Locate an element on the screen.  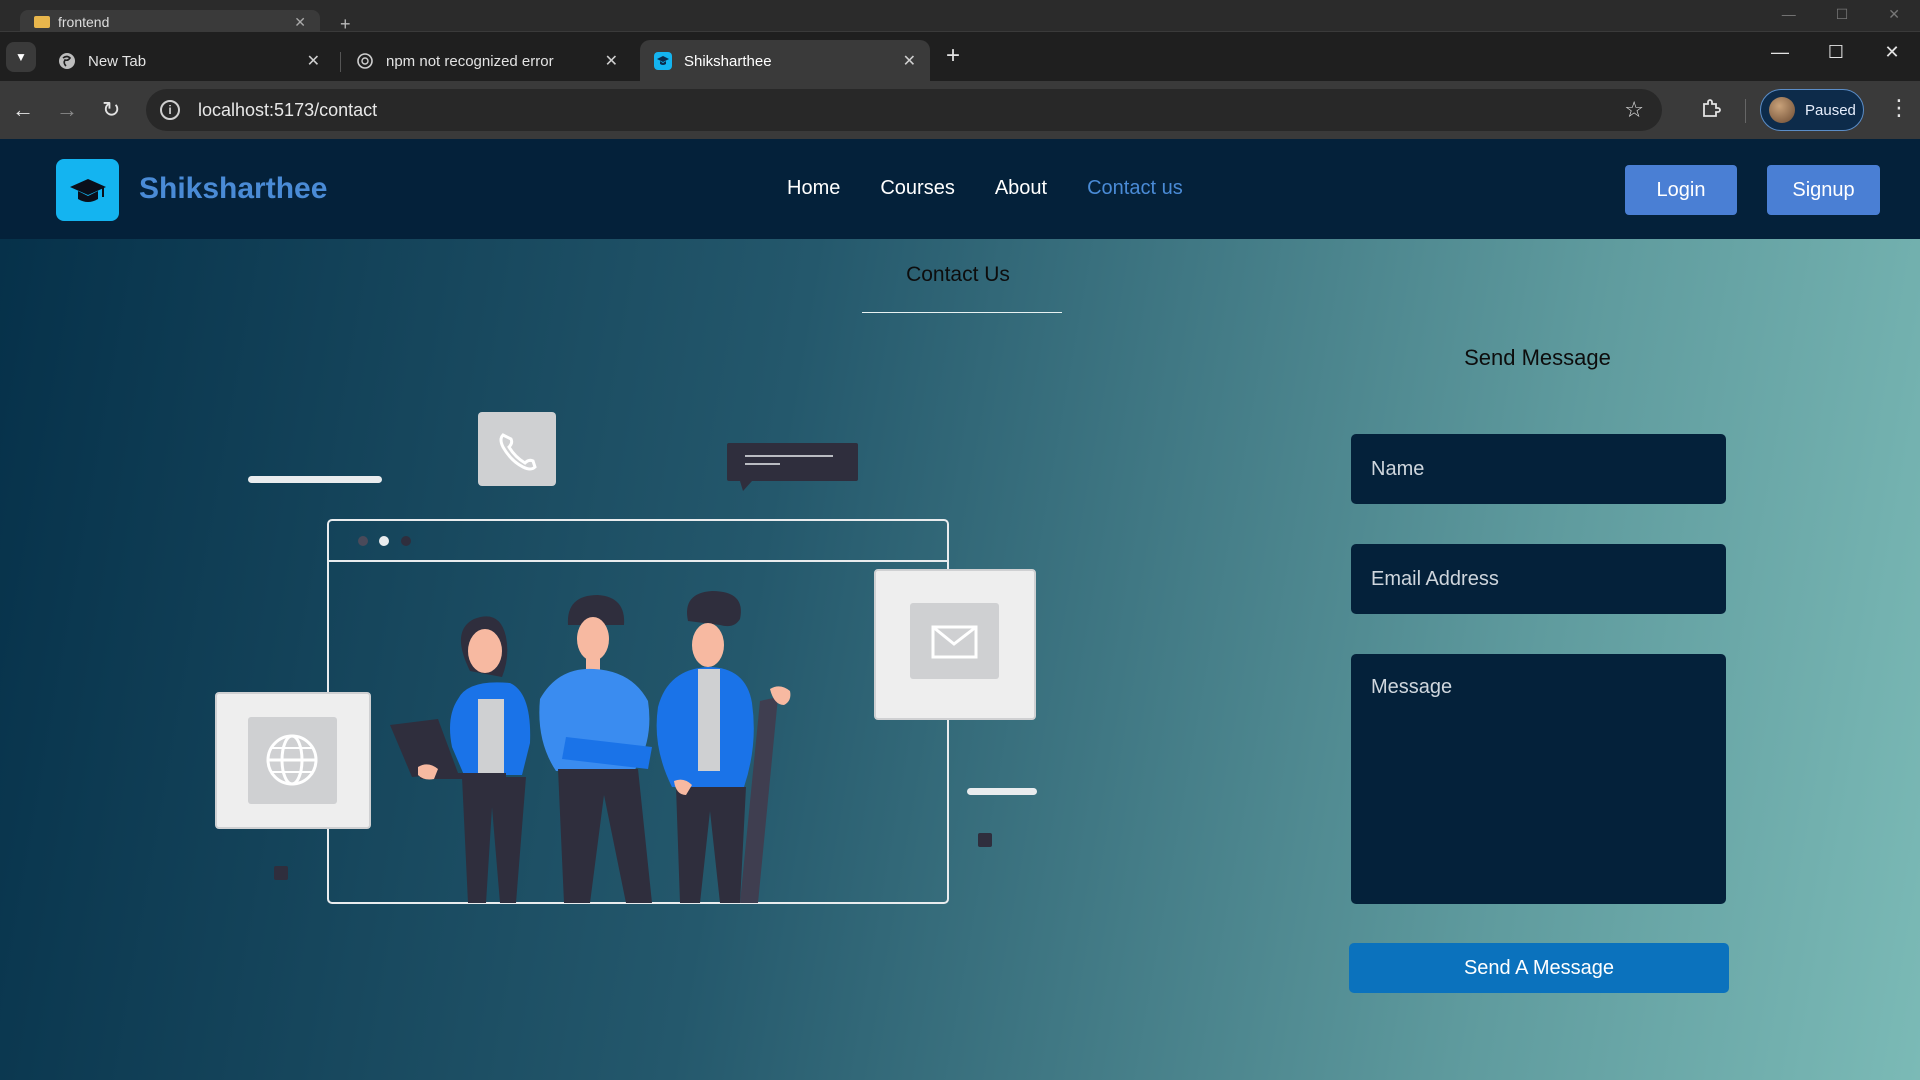
tab-label: npm not recognized error is located at coordinates (470, 61).